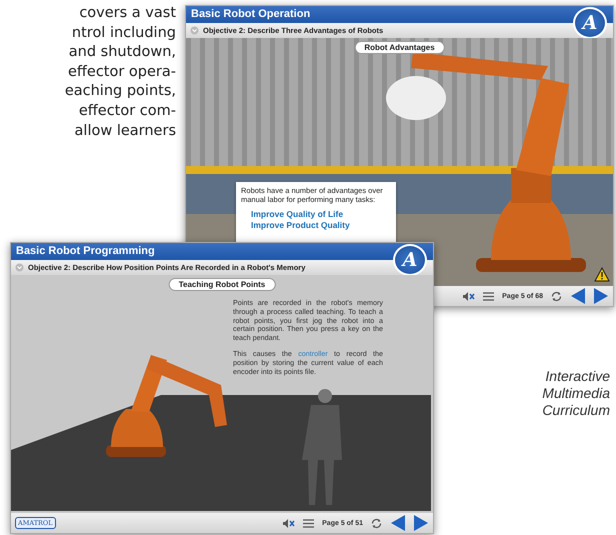 This screenshot has height=535, width=616. I want to click on topic-link: Improve Quality of Life, so click(316, 214).